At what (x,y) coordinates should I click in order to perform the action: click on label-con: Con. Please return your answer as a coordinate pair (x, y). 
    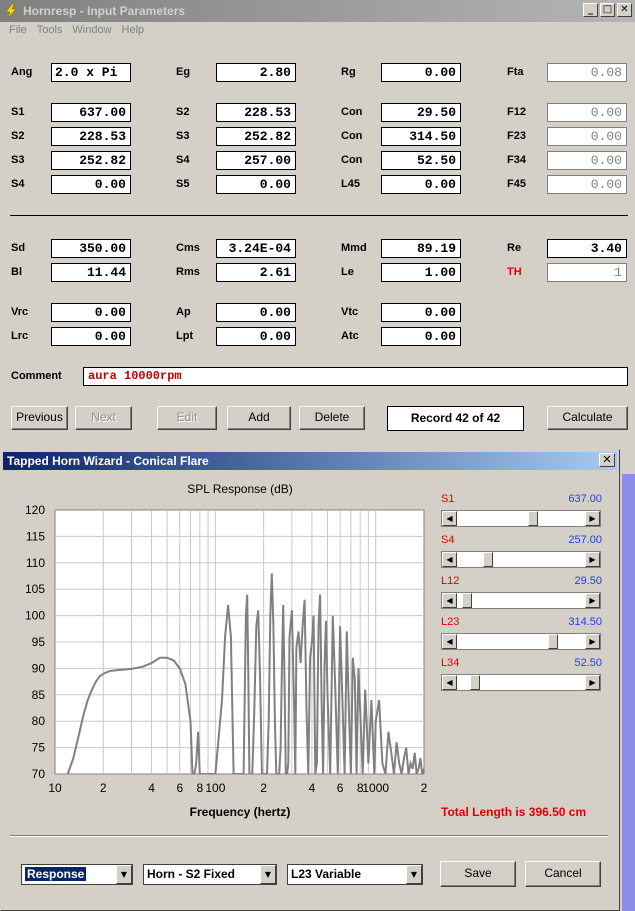
    Looking at the image, I should click on (352, 112).